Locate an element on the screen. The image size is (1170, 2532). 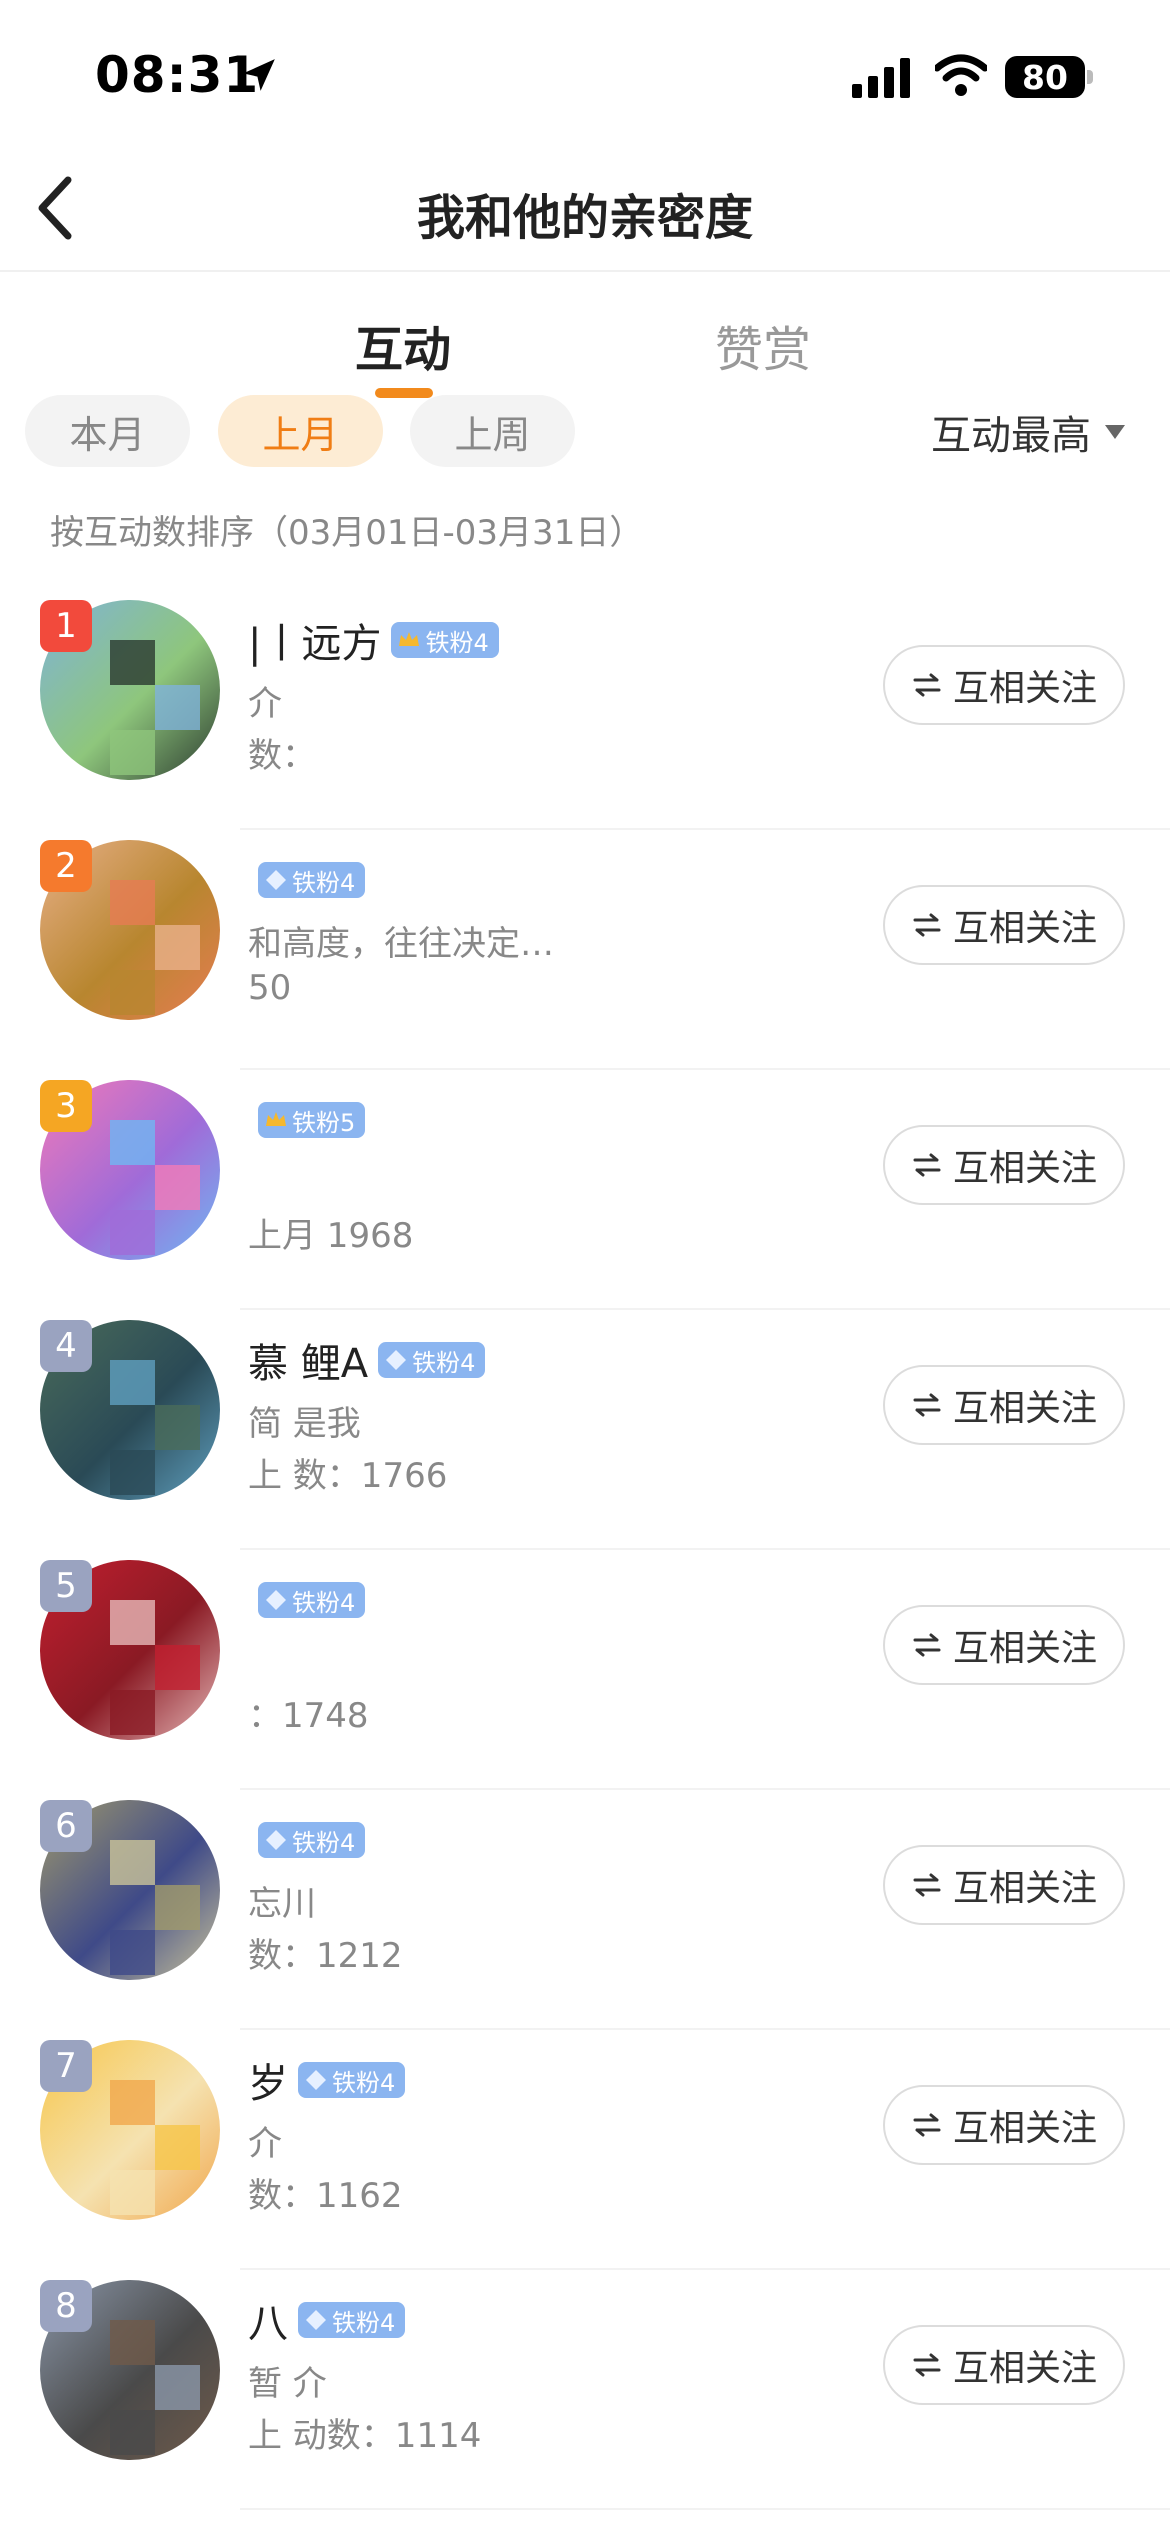
name-line: 八 铁粉4 is located at coordinates (558, 2320).